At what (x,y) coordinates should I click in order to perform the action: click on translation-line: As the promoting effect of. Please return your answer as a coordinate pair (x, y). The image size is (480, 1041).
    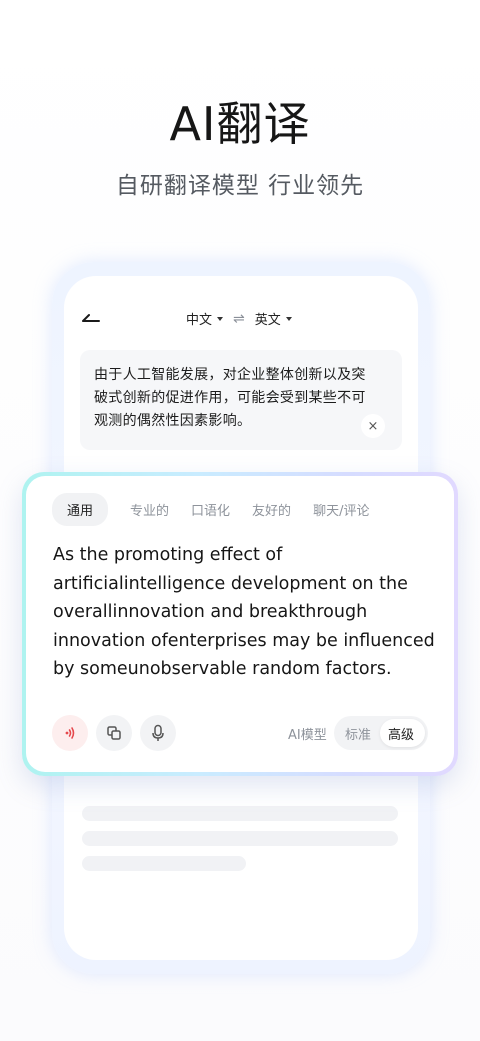
    Looking at the image, I should click on (168, 555).